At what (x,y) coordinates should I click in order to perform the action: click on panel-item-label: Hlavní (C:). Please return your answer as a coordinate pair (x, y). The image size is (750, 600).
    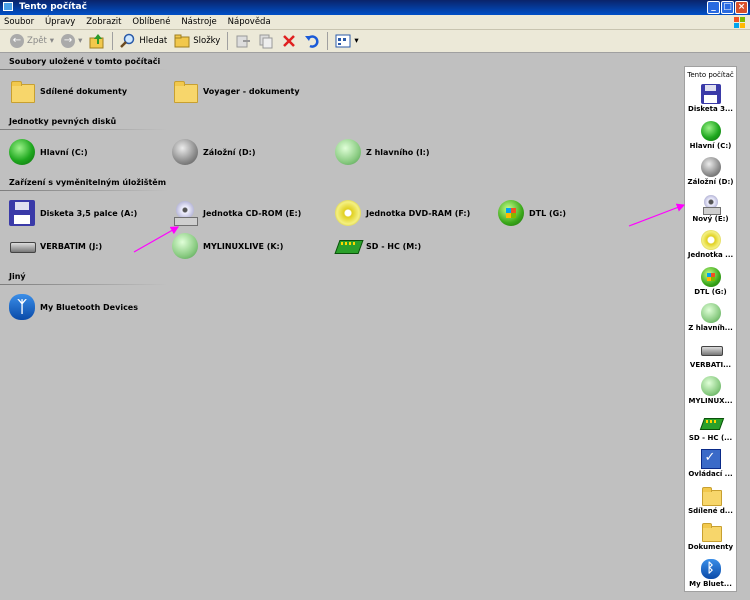
    Looking at the image, I should click on (710, 145).